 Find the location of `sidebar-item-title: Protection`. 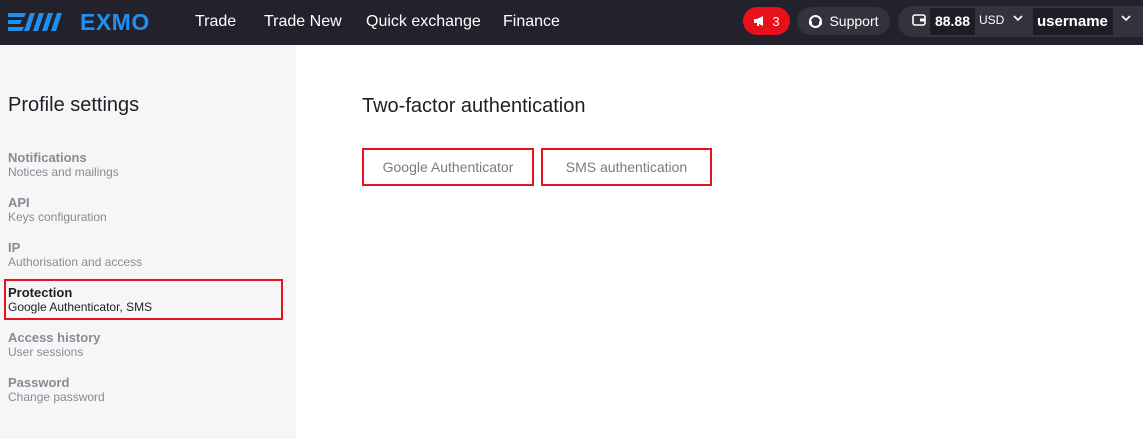

sidebar-item-title: Protection is located at coordinates (40, 292).